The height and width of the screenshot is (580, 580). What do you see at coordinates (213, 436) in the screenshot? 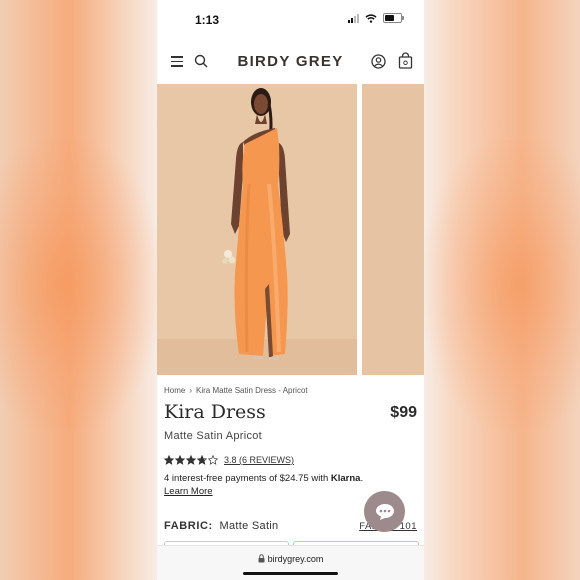
I see `product-variant: Matte Satin Apricot` at bounding box center [213, 436].